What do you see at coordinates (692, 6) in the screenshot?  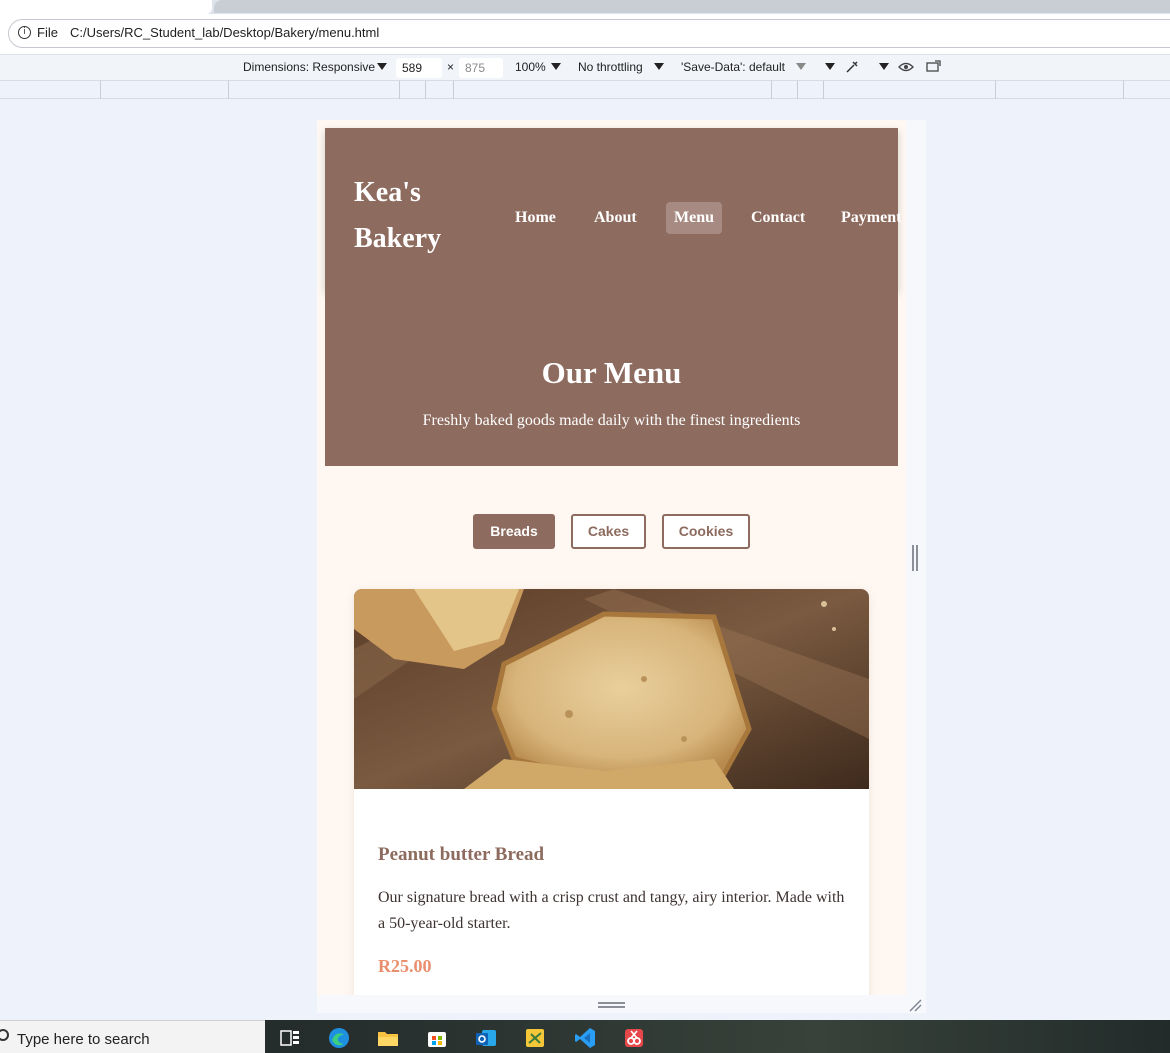 I see `tab-inactive` at bounding box center [692, 6].